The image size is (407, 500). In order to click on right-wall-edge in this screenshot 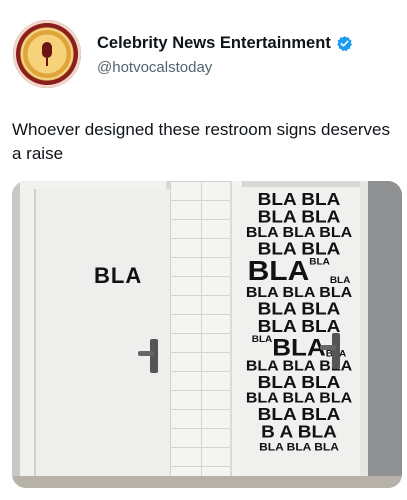, I will do `click(364, 334)`.